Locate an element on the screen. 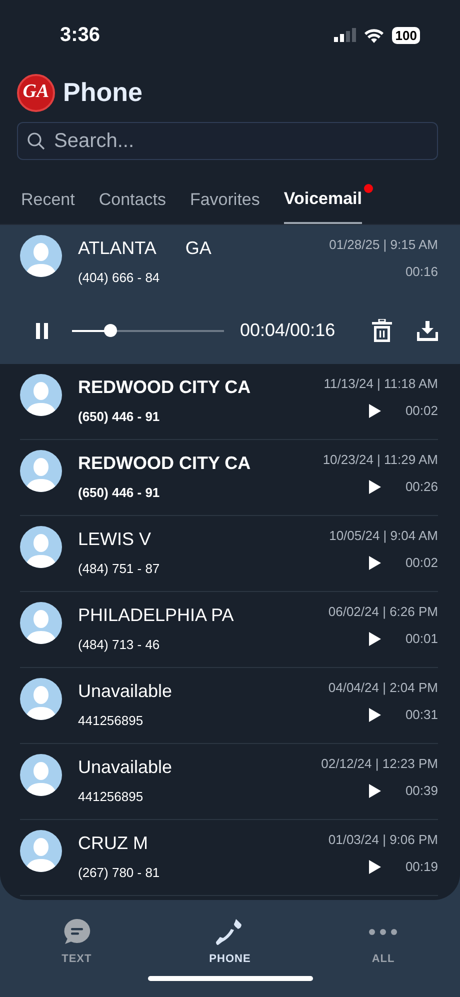 The width and height of the screenshot is (460, 997). duration: 00:16 is located at coordinates (421, 272).